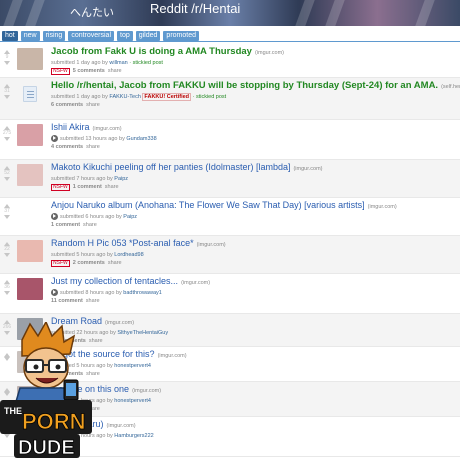  I want to click on post-author: willman, so click(118, 63).